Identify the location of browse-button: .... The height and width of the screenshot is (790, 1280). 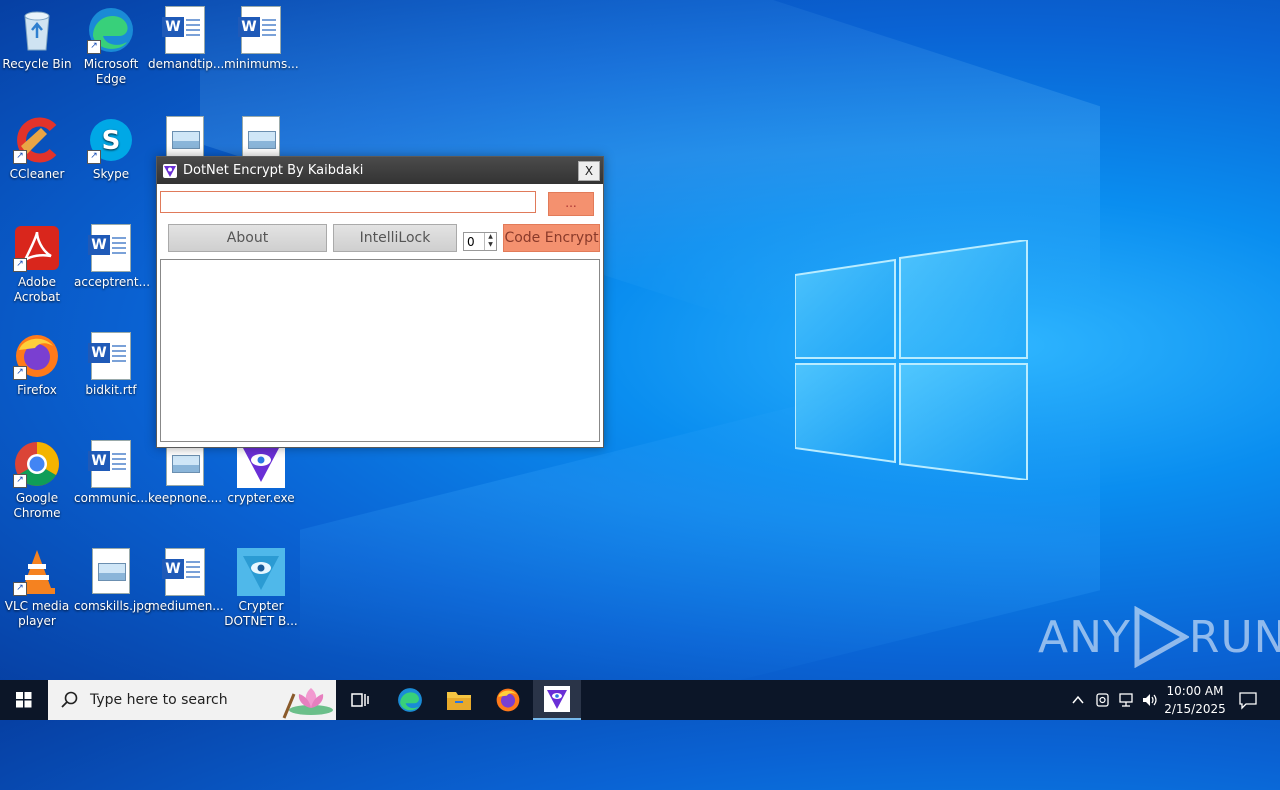
(571, 204).